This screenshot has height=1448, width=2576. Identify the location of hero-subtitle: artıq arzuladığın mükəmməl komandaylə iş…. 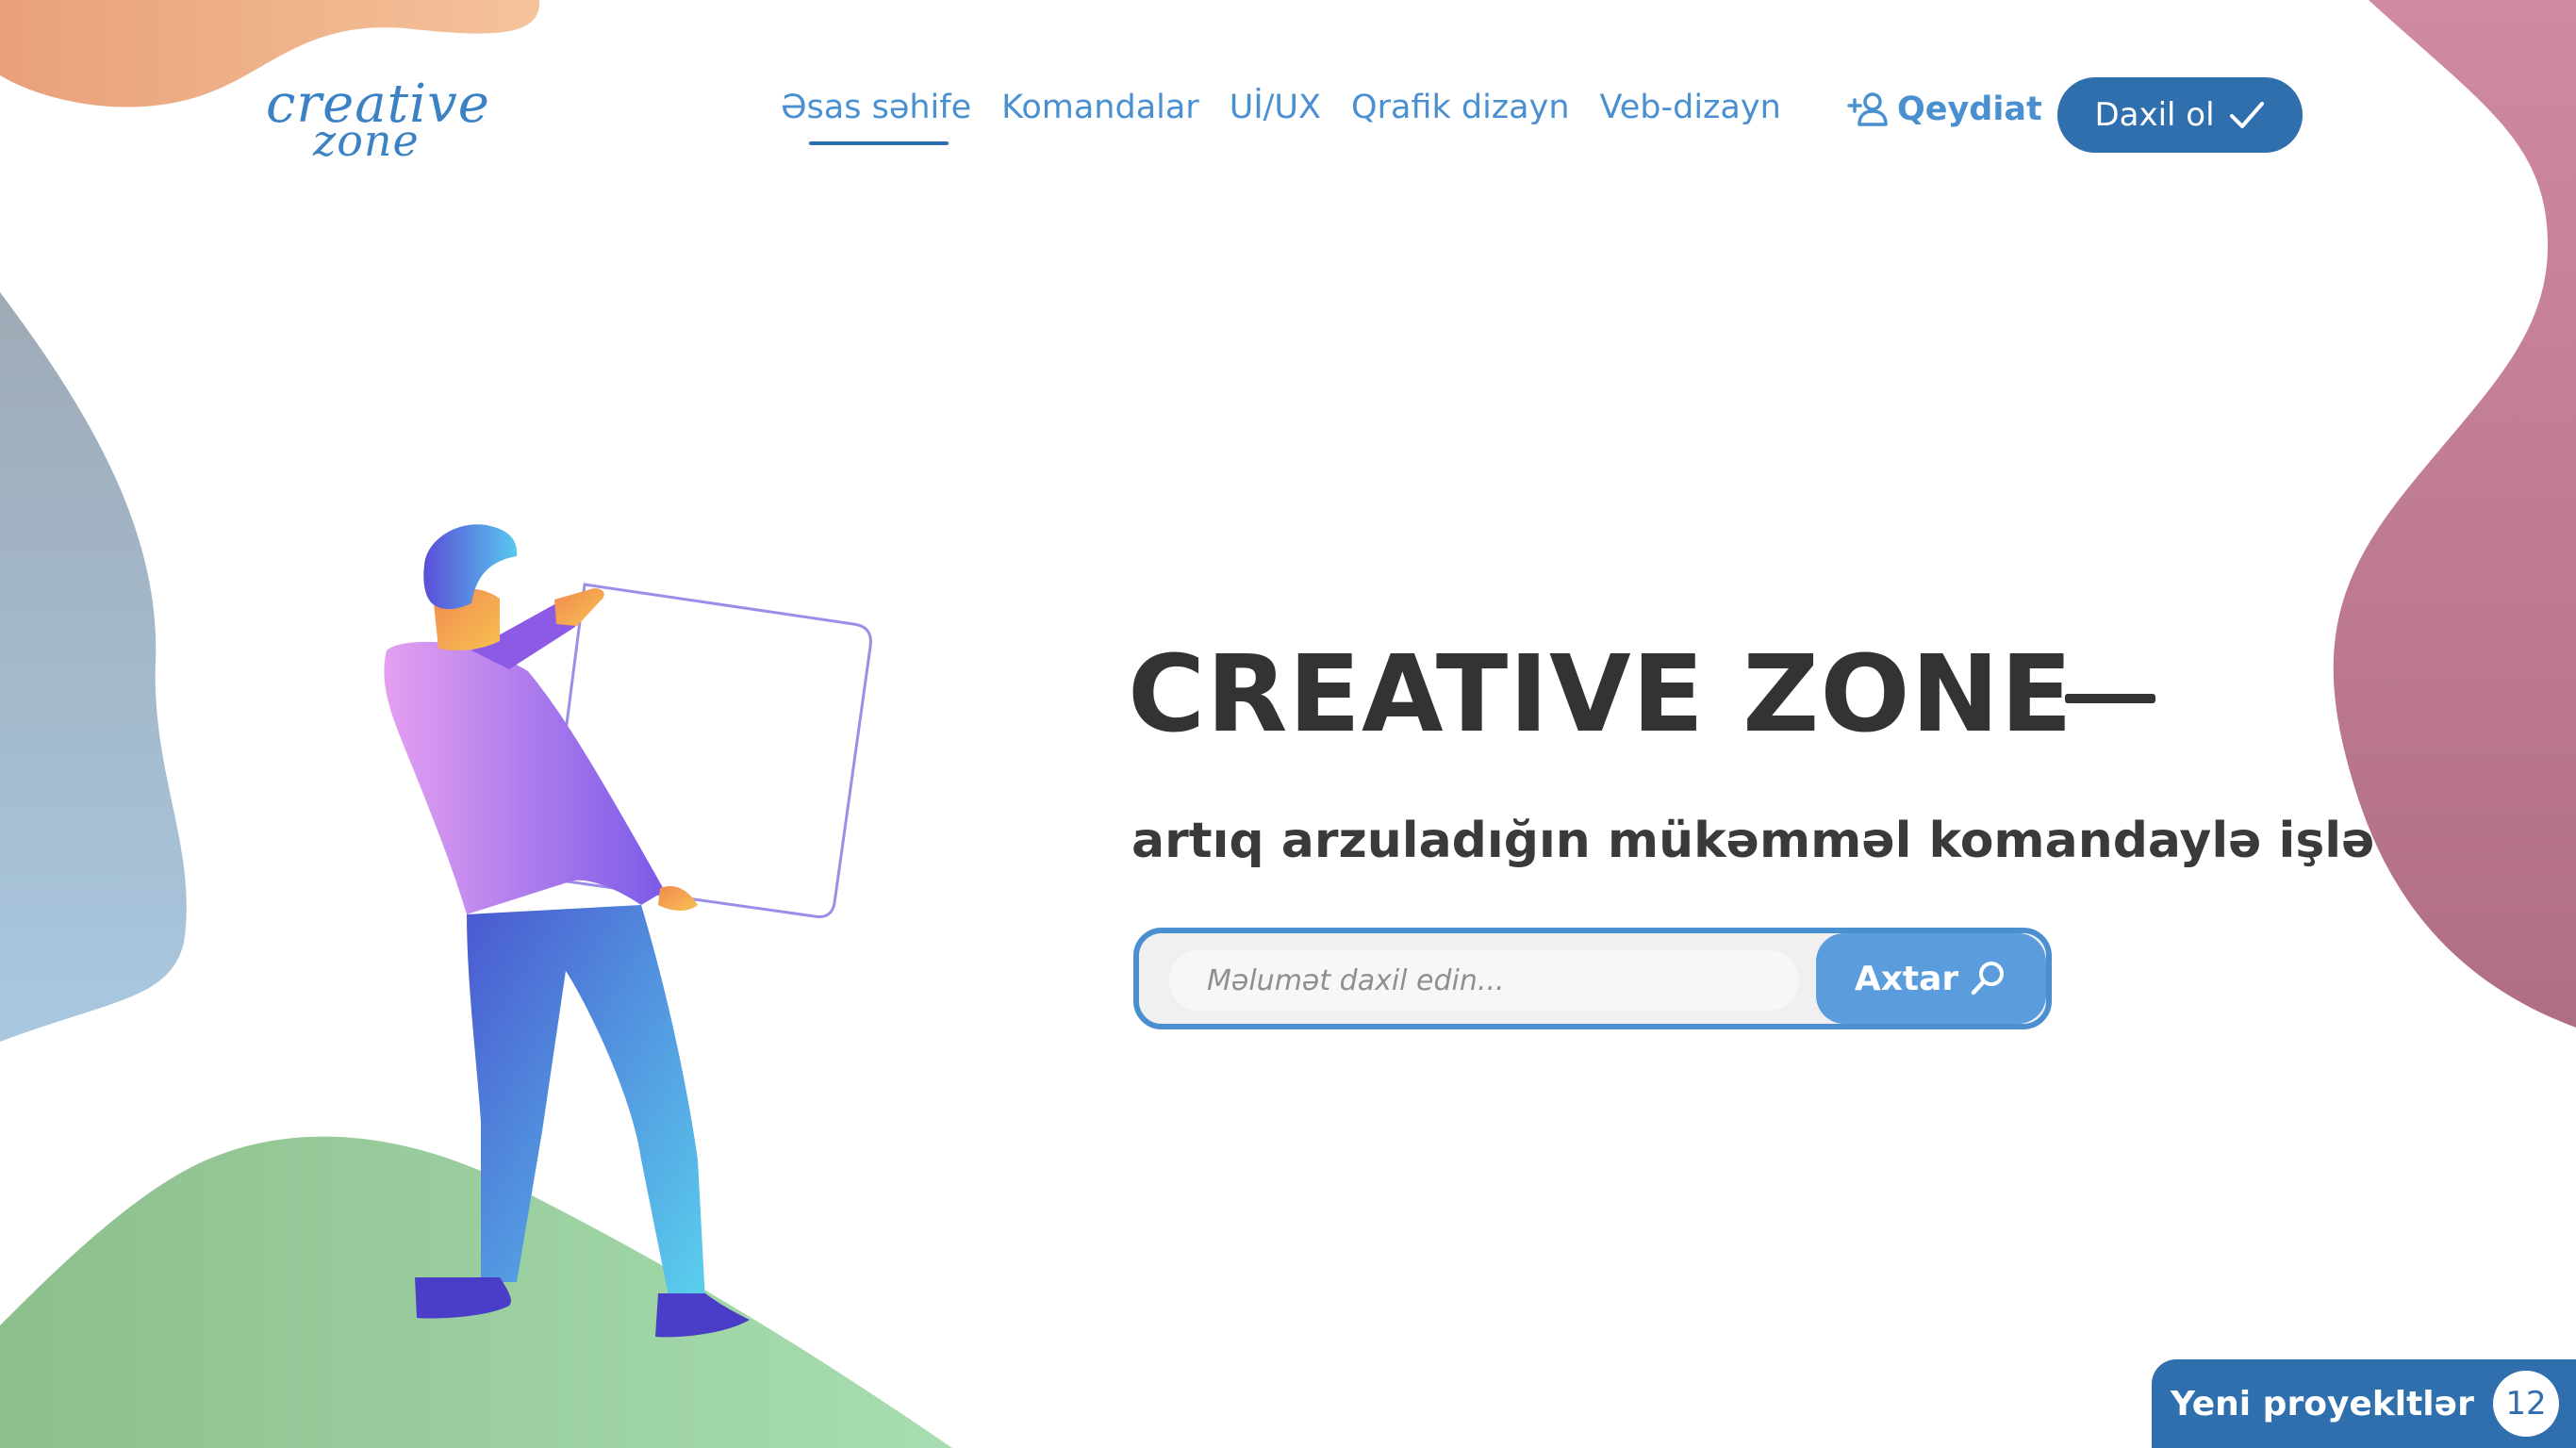
(1753, 841).